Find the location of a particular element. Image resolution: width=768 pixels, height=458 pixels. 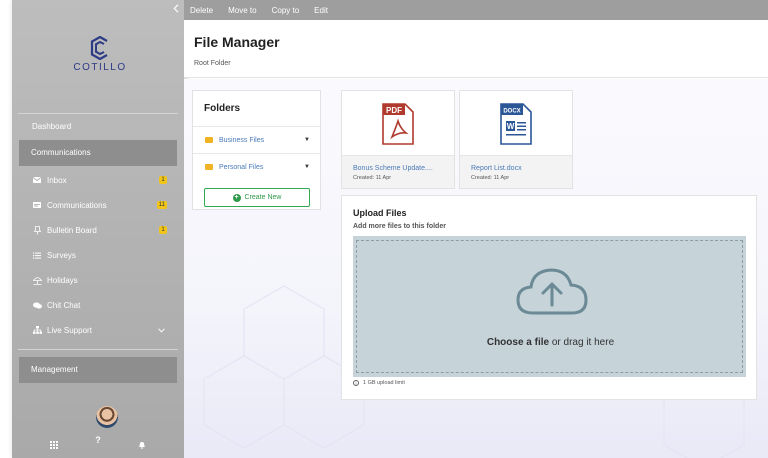

folder-item-business-files: Business Files ▼ is located at coordinates (256, 139).